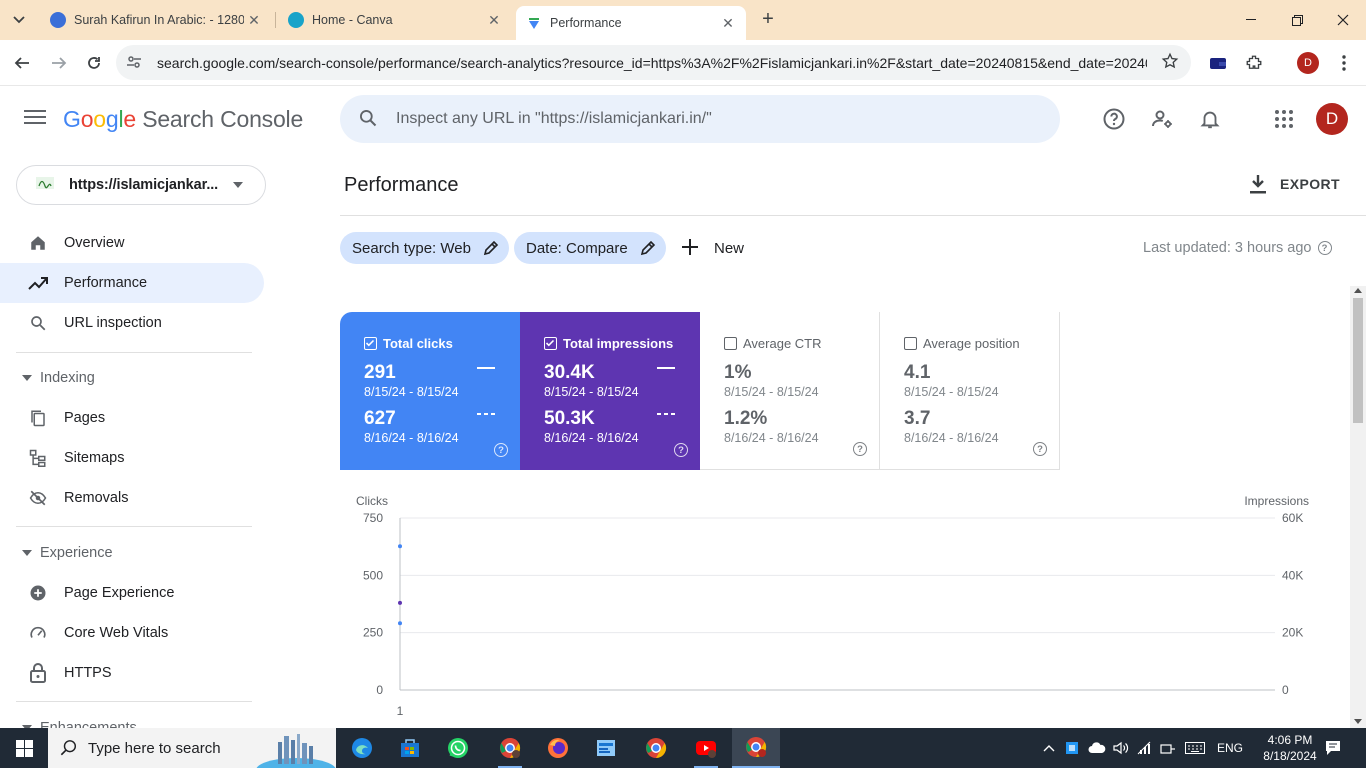 The width and height of the screenshot is (1366, 768). Describe the element at coordinates (132, 243) in the screenshot. I see `sidebar-item-overview: Overview` at that location.